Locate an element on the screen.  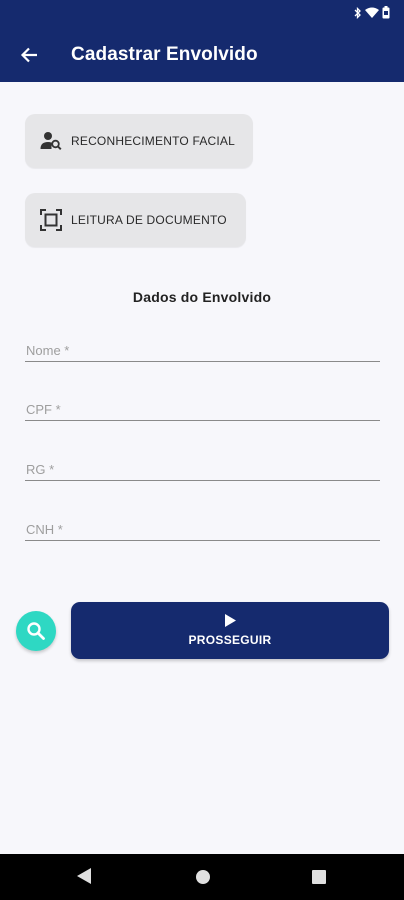
bluetooth-icon is located at coordinates (357, 12).